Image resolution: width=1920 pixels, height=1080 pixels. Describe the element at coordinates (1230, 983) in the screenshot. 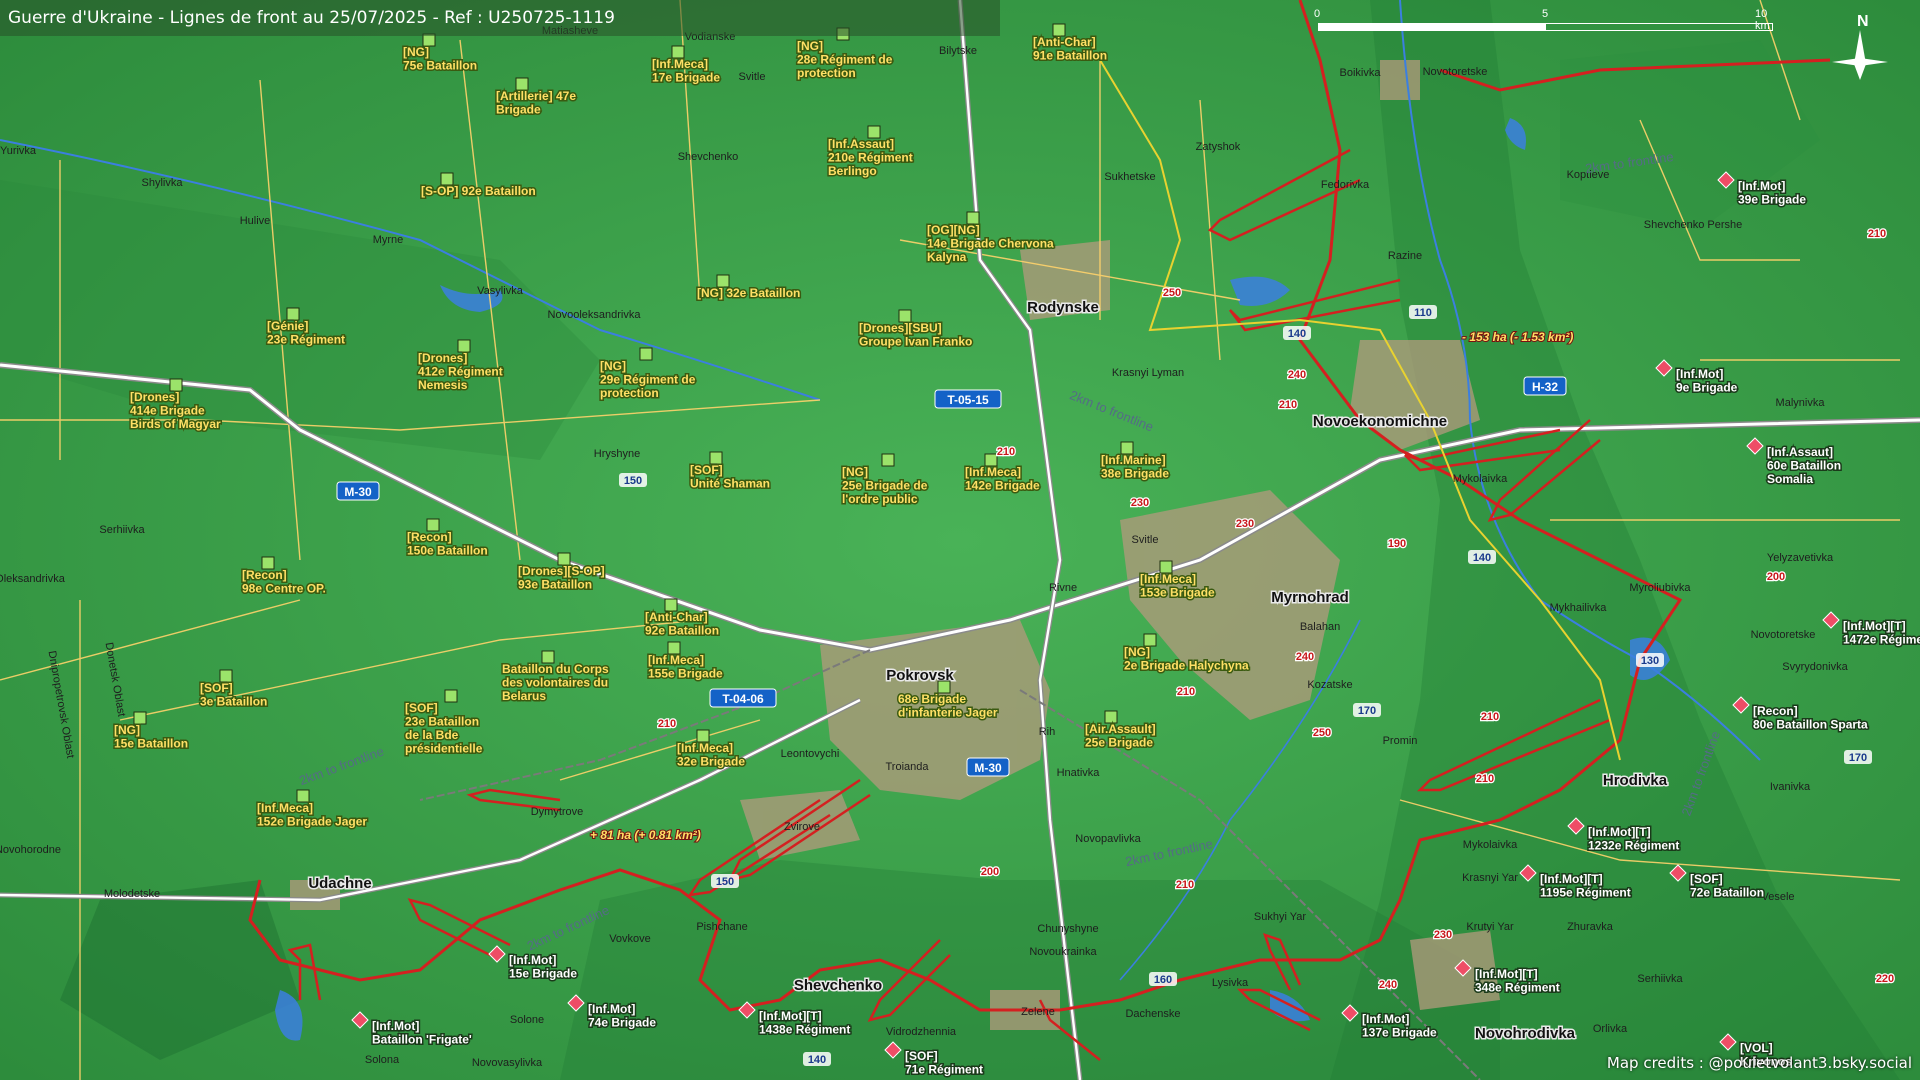

I see `town-label: Lysivka` at that location.